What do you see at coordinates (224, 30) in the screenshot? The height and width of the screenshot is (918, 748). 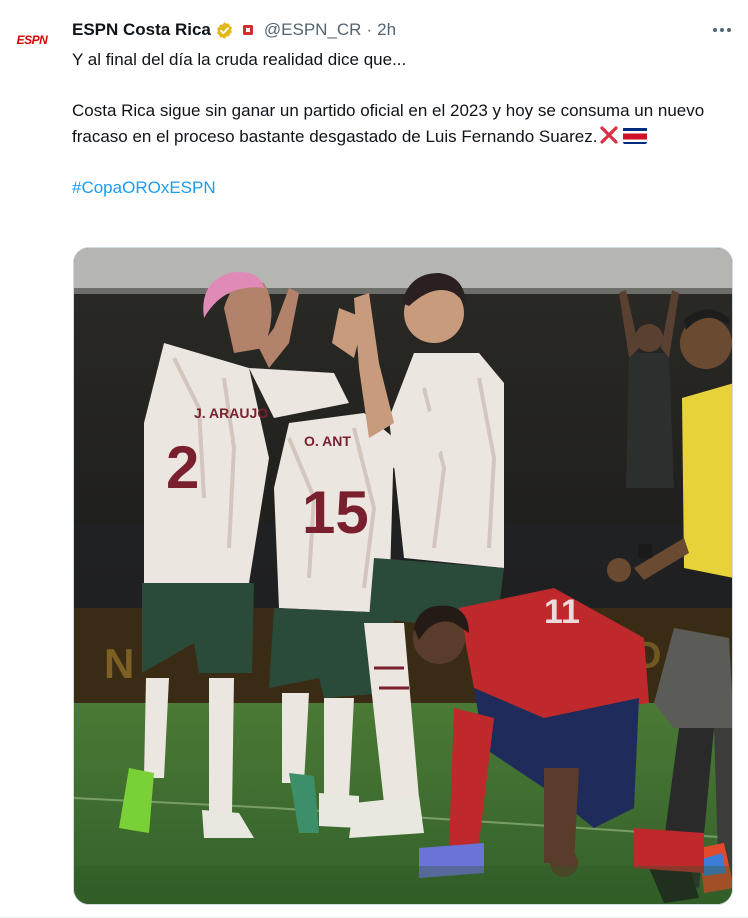 I see `verified-badge-icon` at bounding box center [224, 30].